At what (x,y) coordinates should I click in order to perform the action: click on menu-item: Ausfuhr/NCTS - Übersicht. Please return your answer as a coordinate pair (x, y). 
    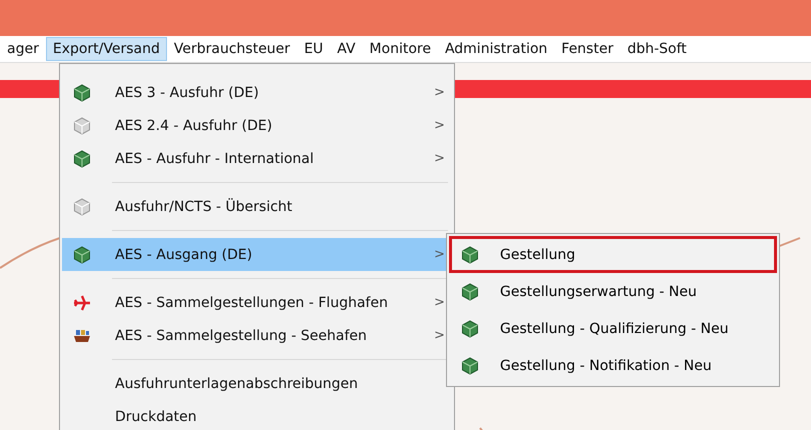
    Looking at the image, I should click on (257, 206).